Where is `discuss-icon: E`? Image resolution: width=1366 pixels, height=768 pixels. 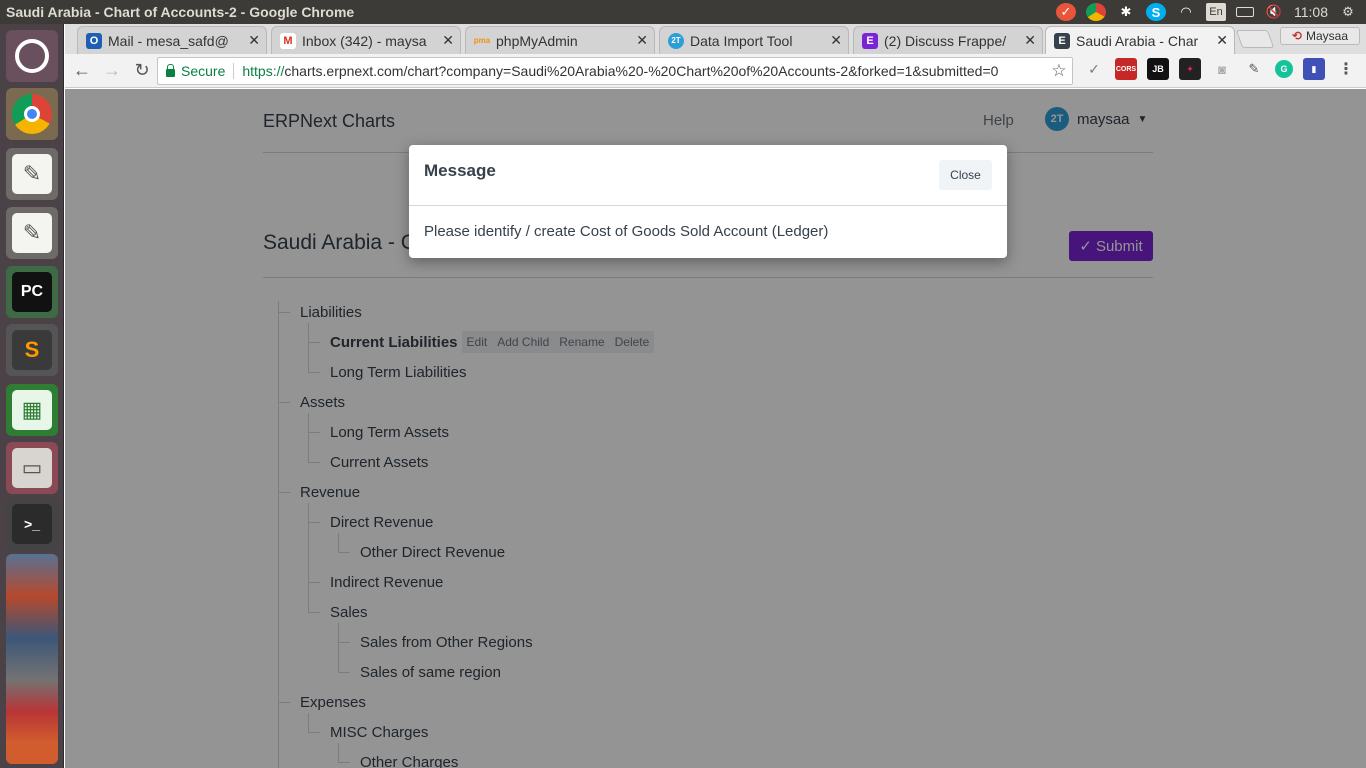
discuss-icon: E is located at coordinates (870, 40).